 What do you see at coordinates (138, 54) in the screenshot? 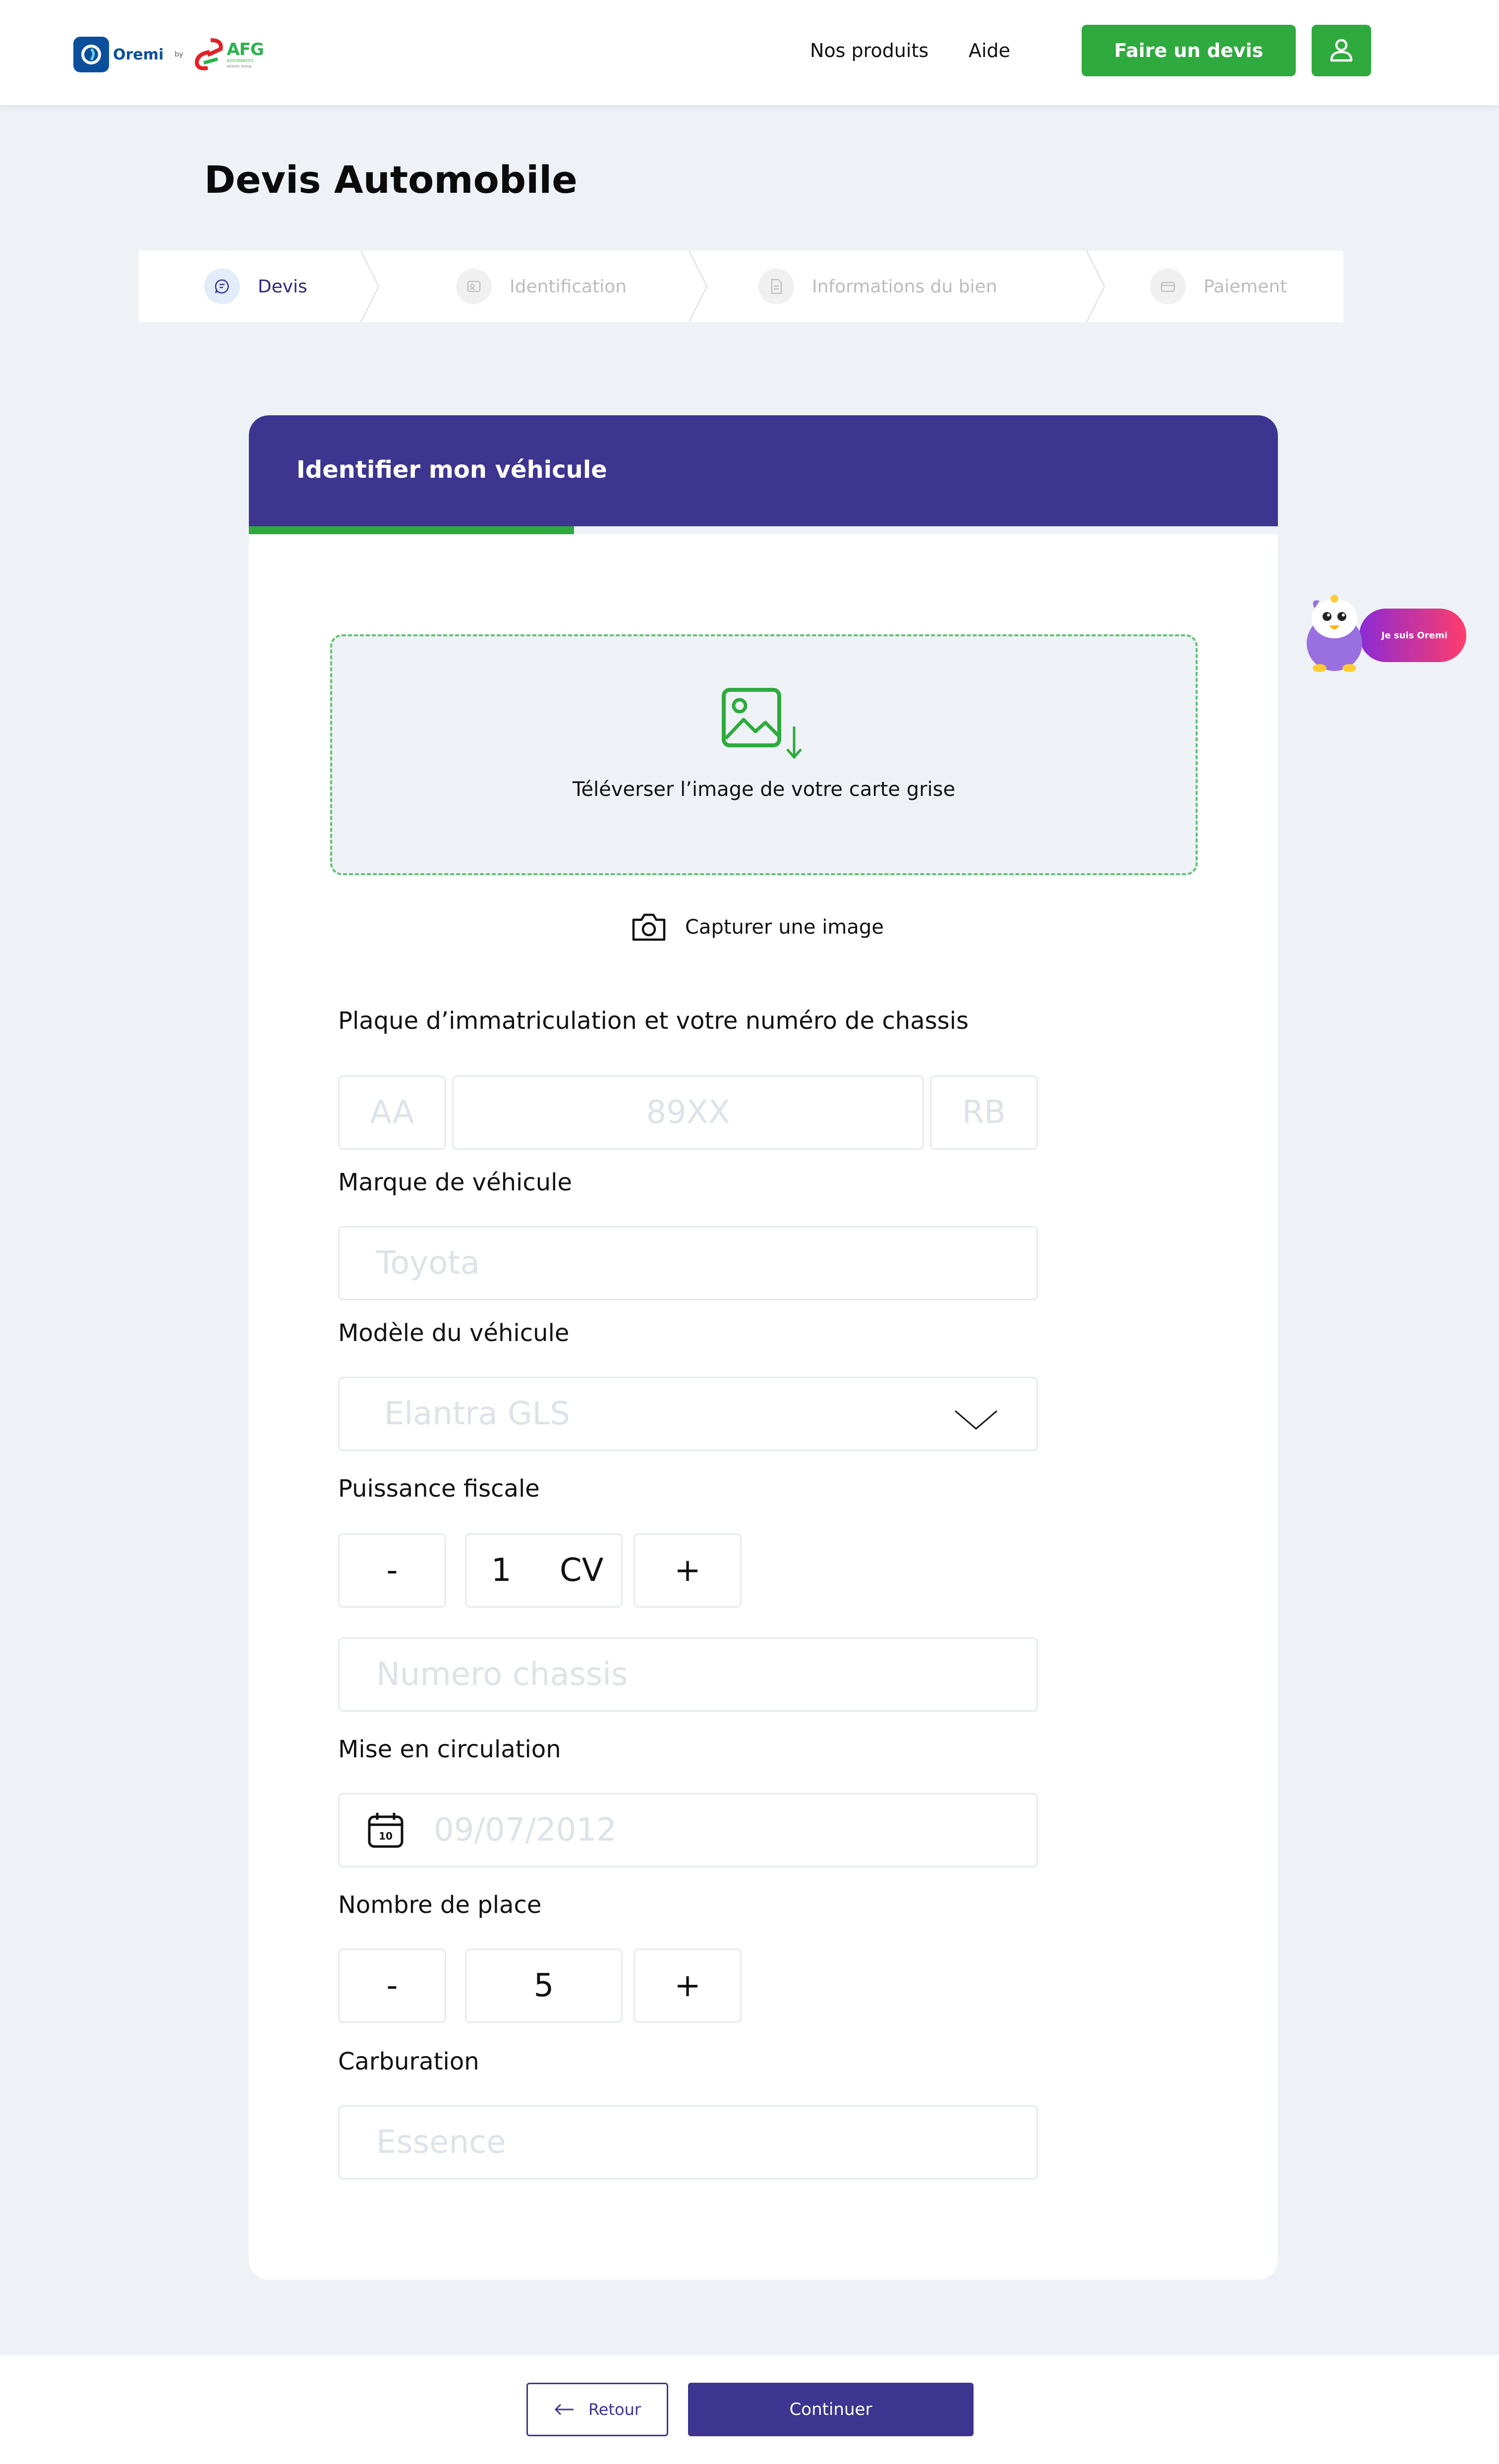
I see `oremi-logo-text: Oremi` at bounding box center [138, 54].